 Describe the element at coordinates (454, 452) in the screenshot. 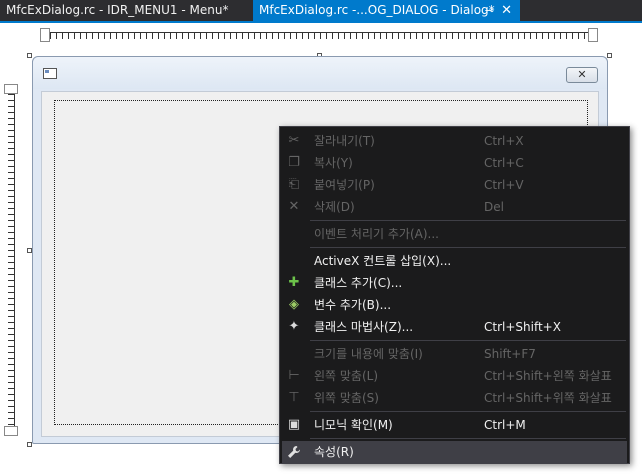

I see `menu-item-properties: 속성(R)` at that location.